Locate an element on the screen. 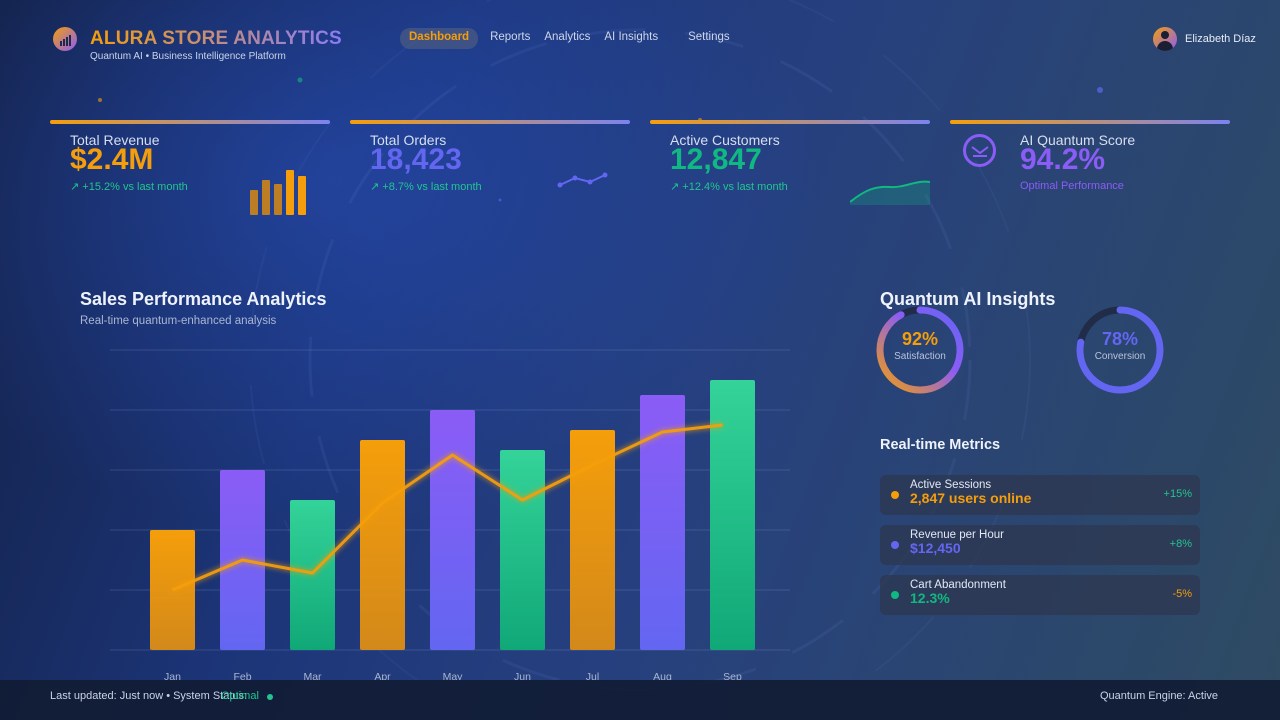 This screenshot has height=720, width=1280. conversion-ring is located at coordinates (1120, 350).